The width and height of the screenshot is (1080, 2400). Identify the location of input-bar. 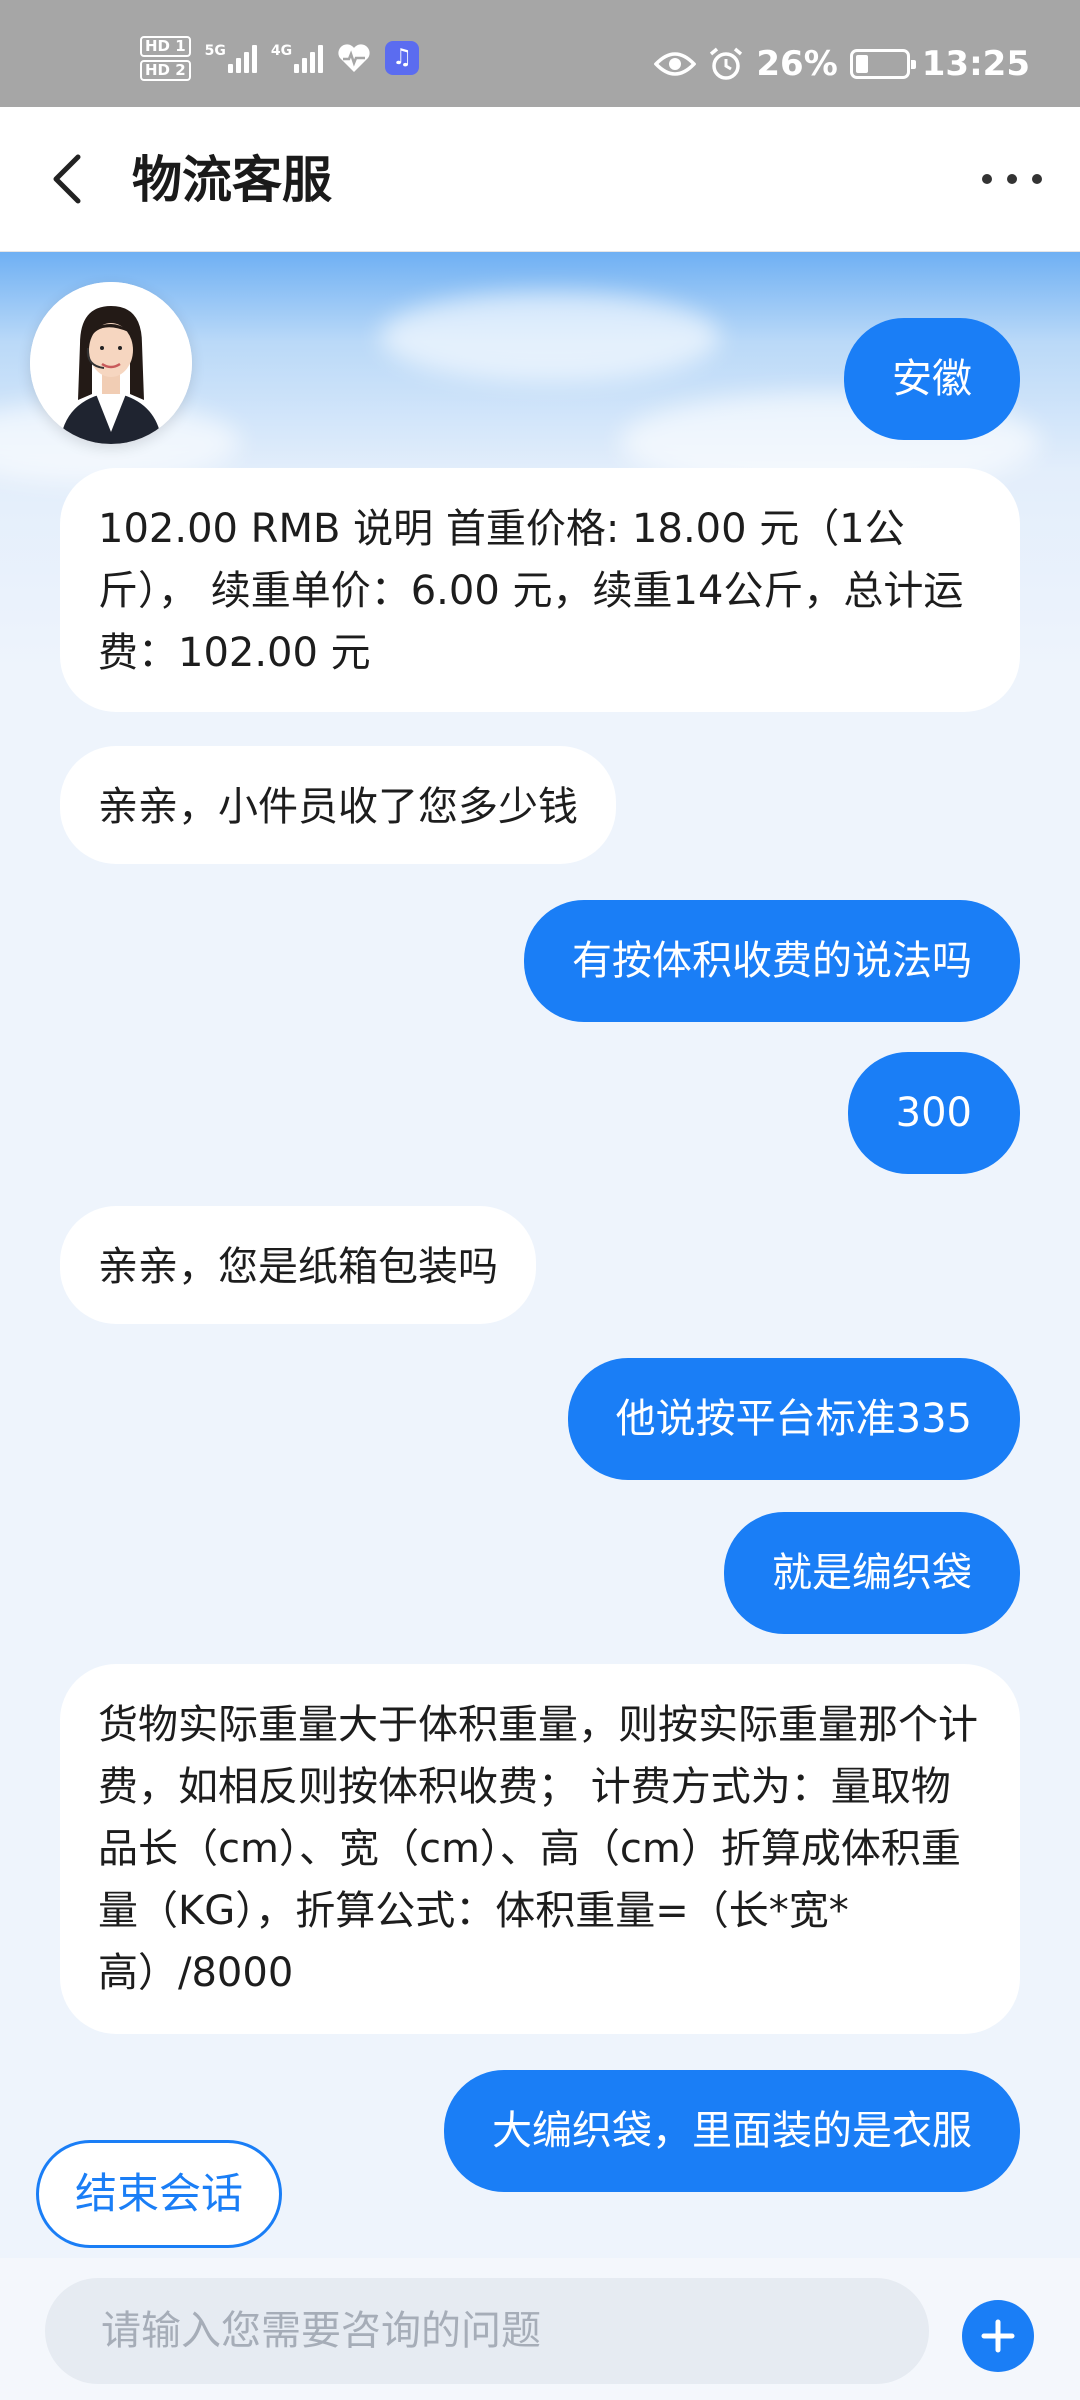
(540, 2329).